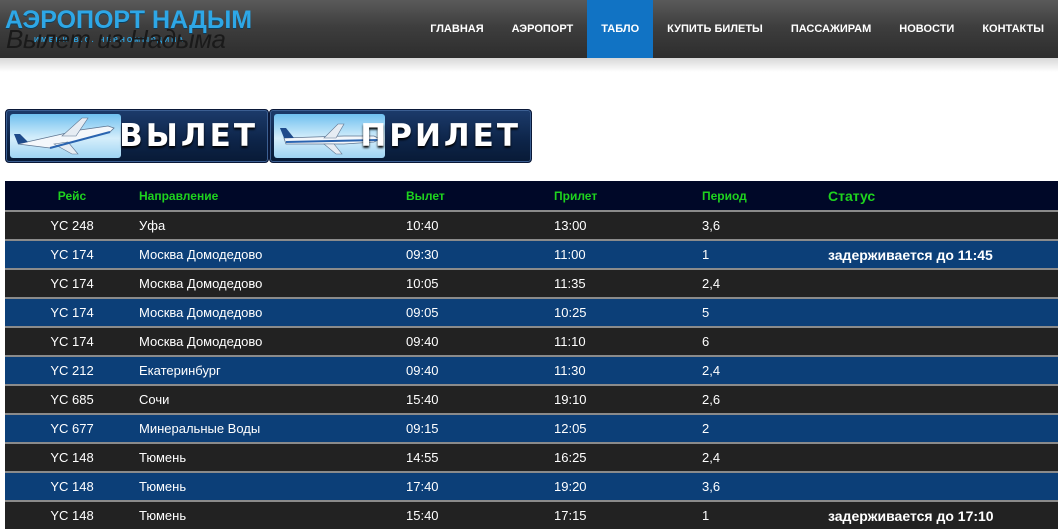 Image resolution: width=1058 pixels, height=532 pixels. I want to click on departure-time-cell: 10:05, so click(422, 283).